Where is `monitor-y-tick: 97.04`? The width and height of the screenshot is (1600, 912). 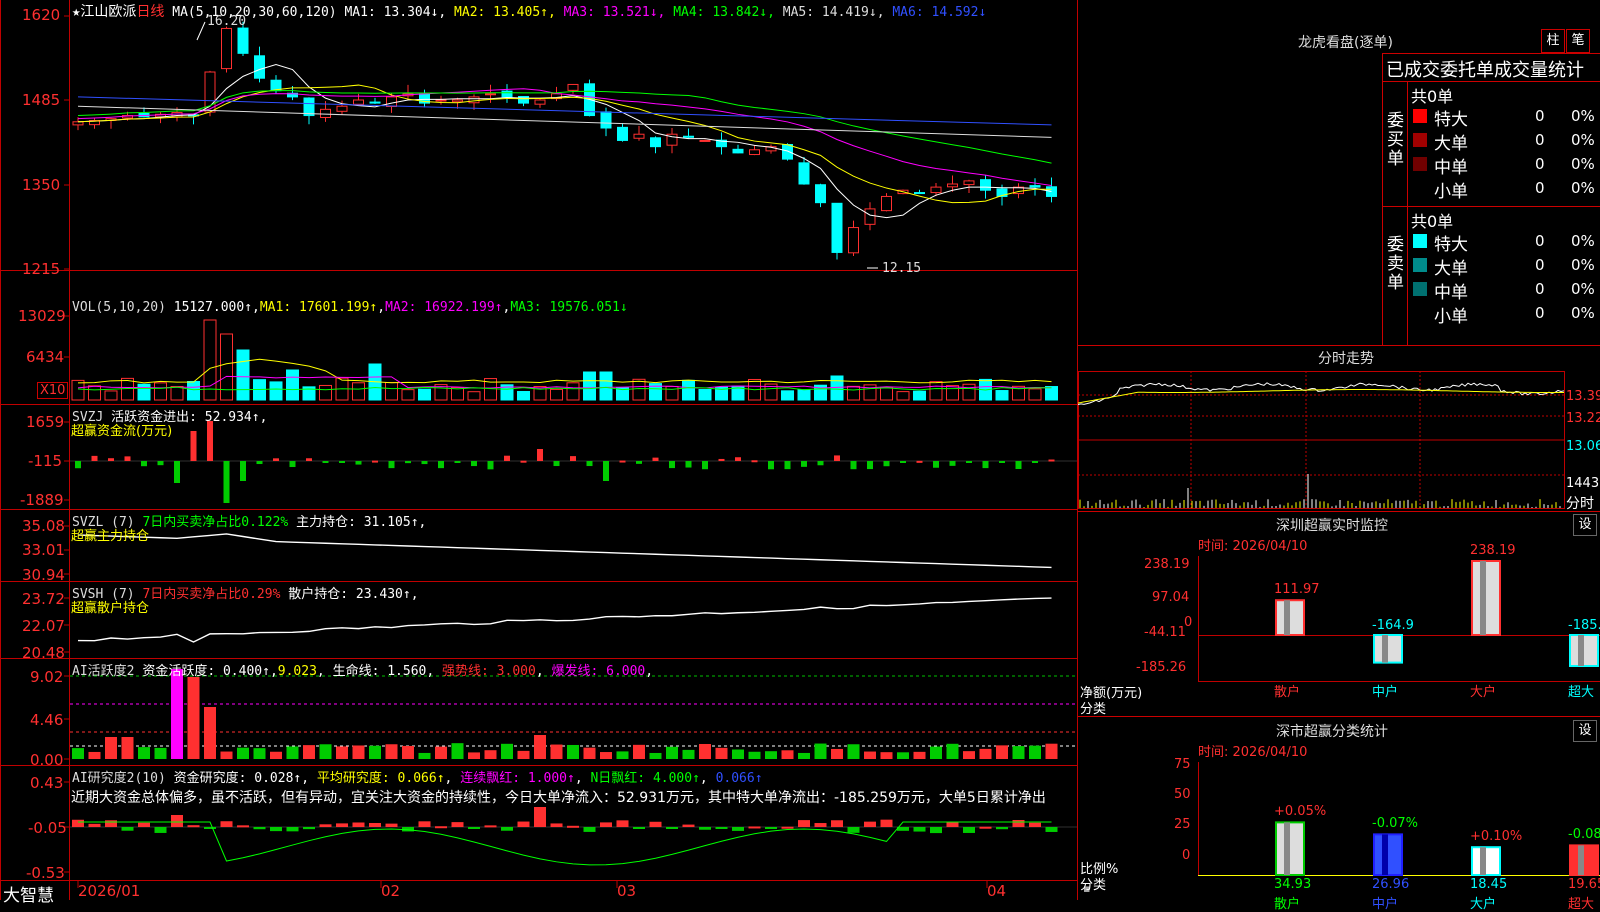 monitor-y-tick: 97.04 is located at coordinates (1171, 597).